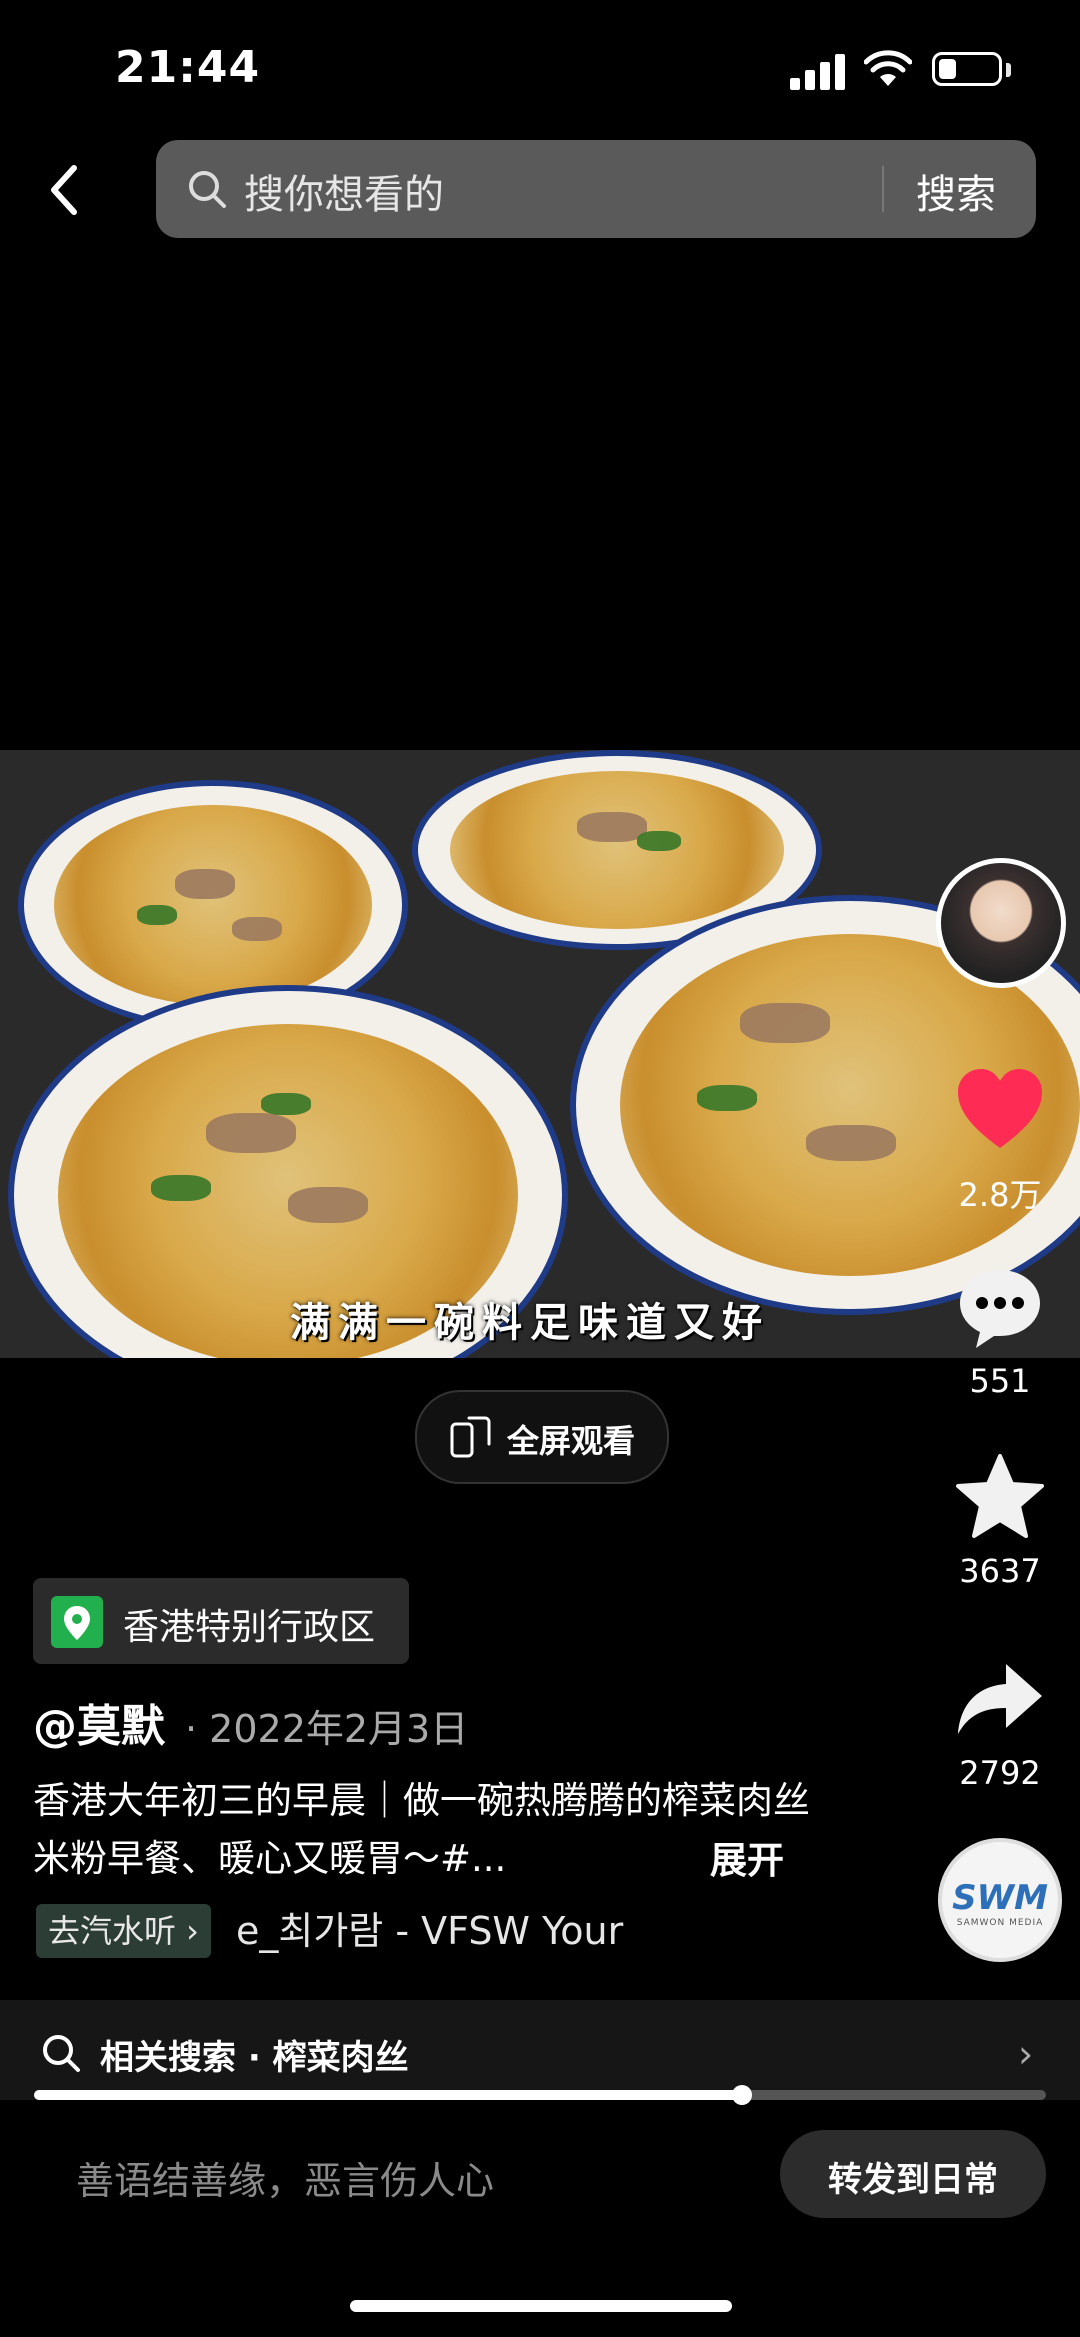  I want to click on battery-icon, so click(967, 69).